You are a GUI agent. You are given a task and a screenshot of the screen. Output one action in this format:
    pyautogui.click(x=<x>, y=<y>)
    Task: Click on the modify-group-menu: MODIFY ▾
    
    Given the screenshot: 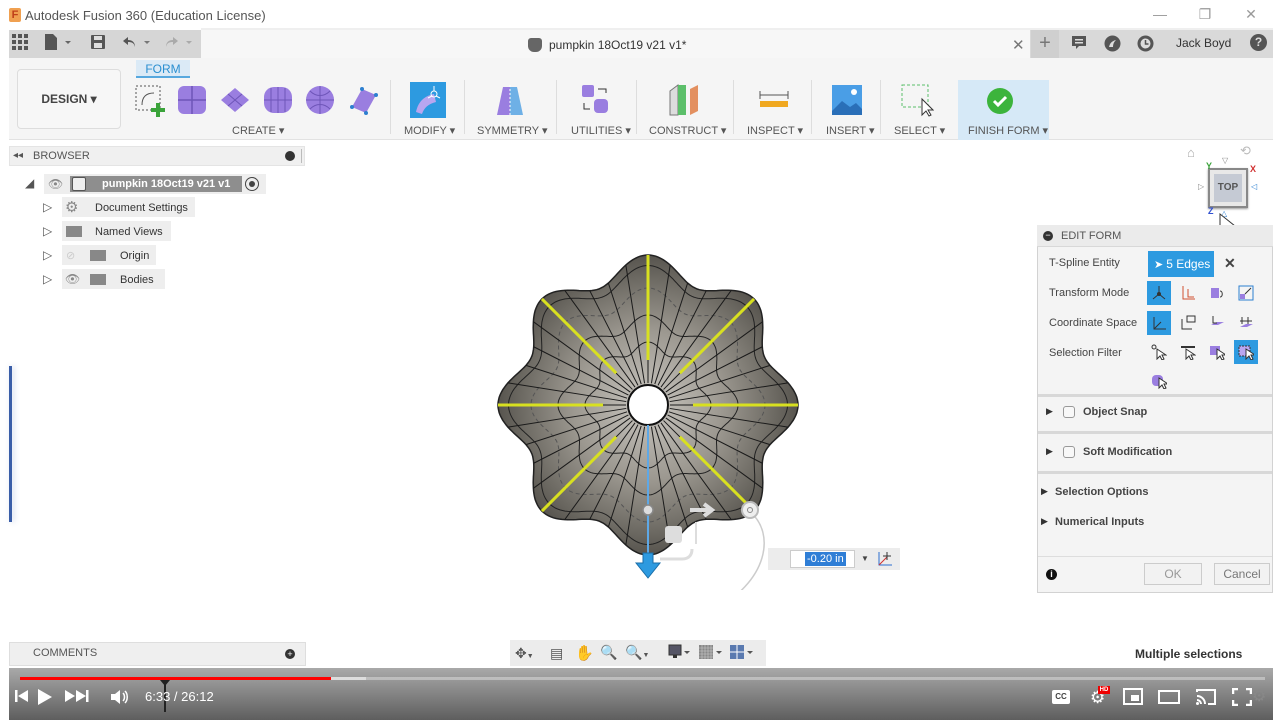 What is the action you would take?
    pyautogui.click(x=429, y=130)
    